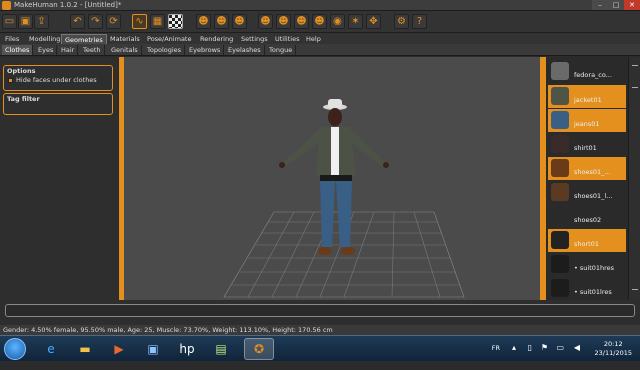  Describe the element at coordinates (373, 21) in the screenshot. I see `reset-camera-icon: ✥` at that location.